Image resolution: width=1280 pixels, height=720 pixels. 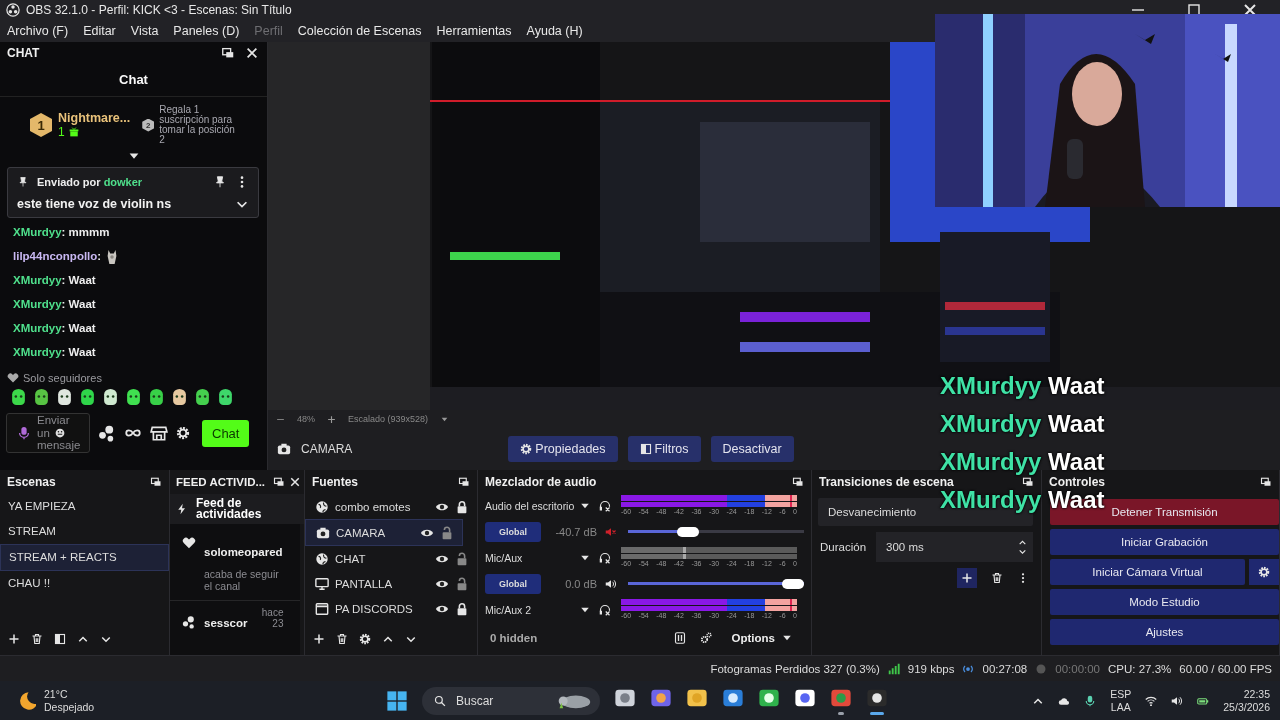 I want to click on increment-icon, so click(x=1022, y=542).